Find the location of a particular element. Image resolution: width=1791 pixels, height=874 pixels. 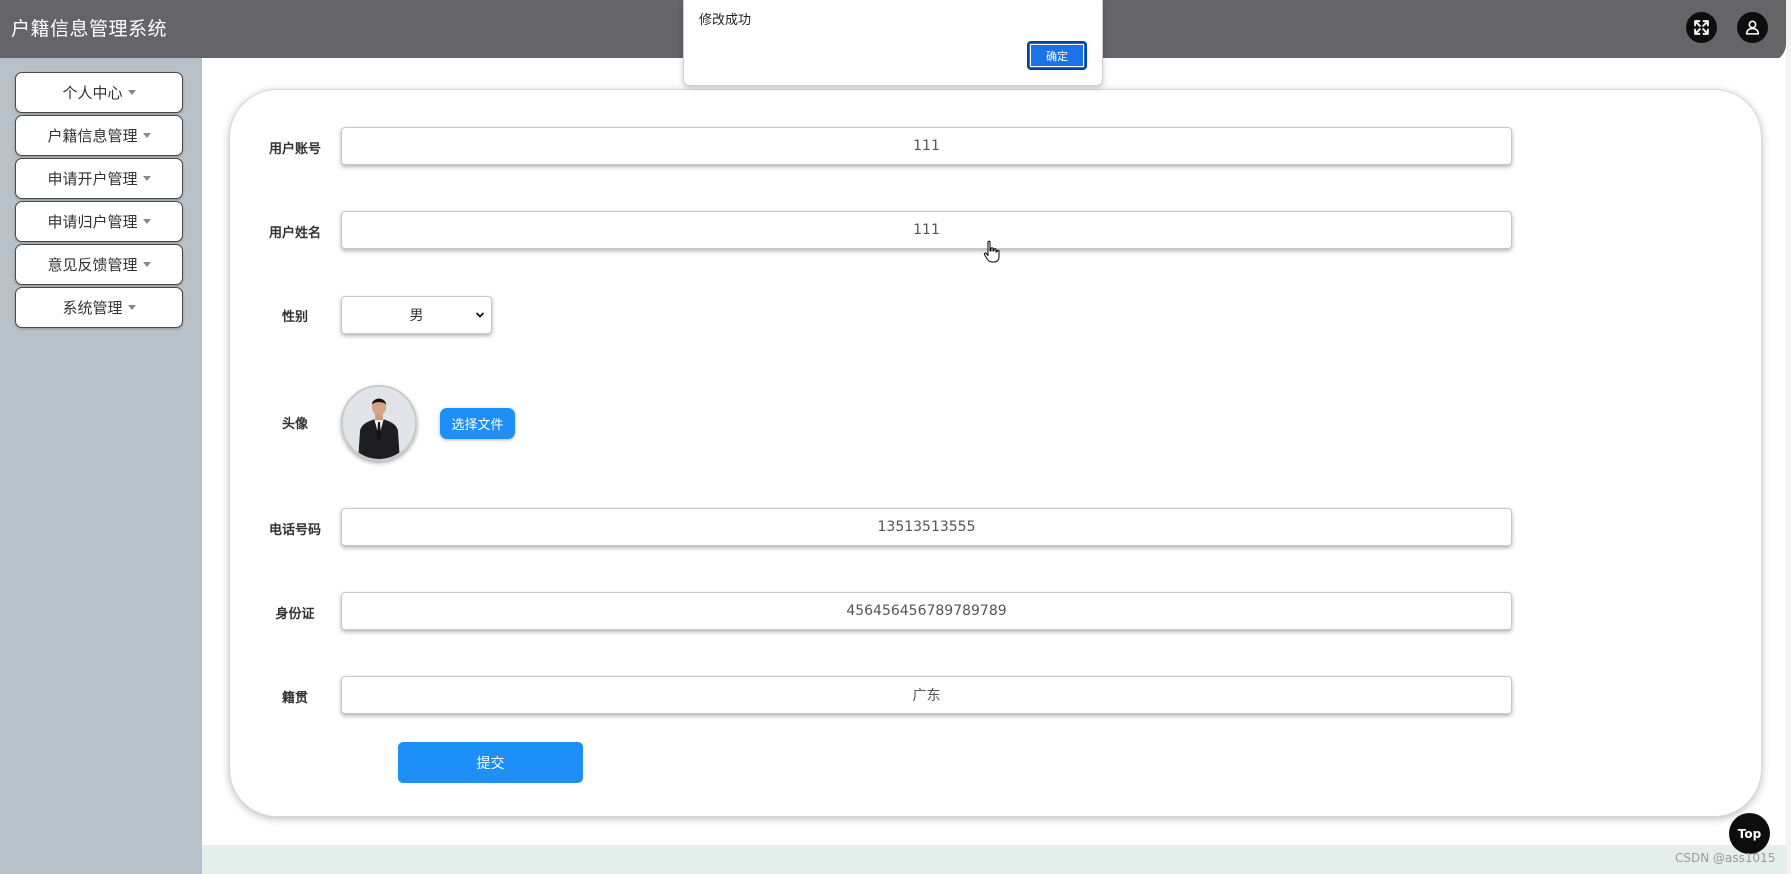

phone-label: 电话号码 is located at coordinates (294, 530).